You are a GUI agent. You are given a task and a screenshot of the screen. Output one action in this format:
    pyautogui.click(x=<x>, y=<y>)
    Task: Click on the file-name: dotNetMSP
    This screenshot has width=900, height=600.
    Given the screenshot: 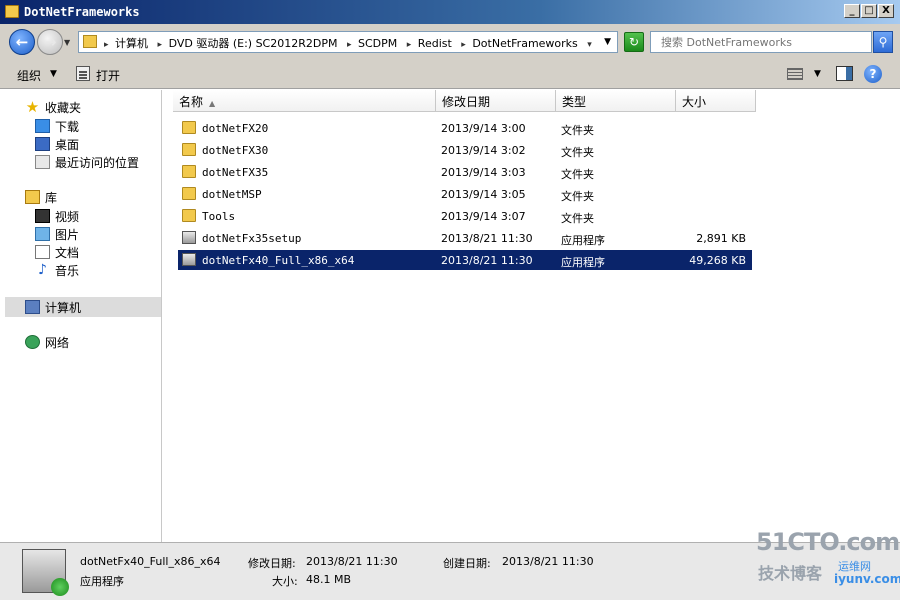 What is the action you would take?
    pyautogui.click(x=232, y=194)
    